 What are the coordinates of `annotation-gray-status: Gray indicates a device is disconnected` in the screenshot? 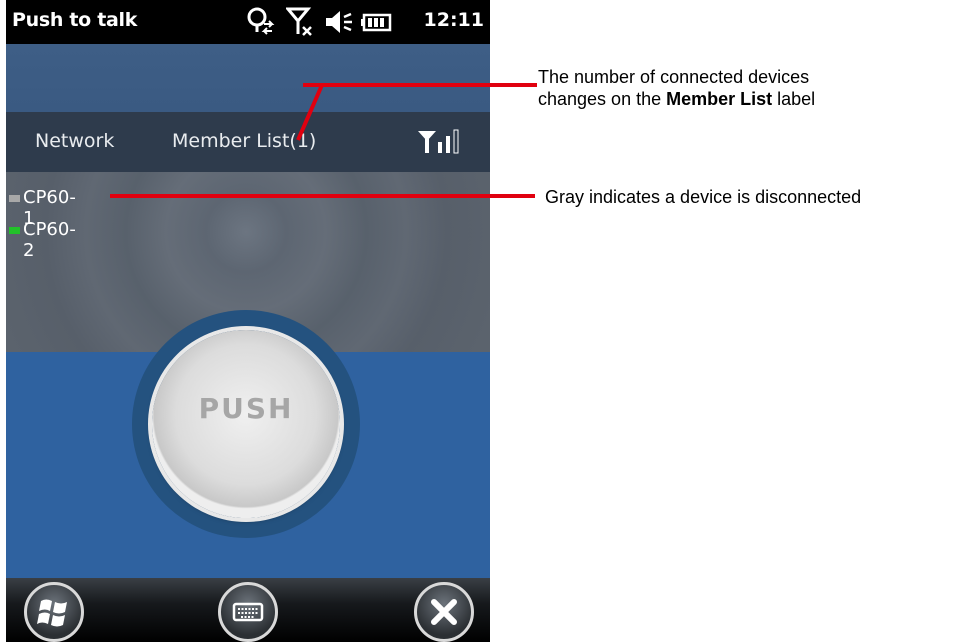 It's located at (703, 197).